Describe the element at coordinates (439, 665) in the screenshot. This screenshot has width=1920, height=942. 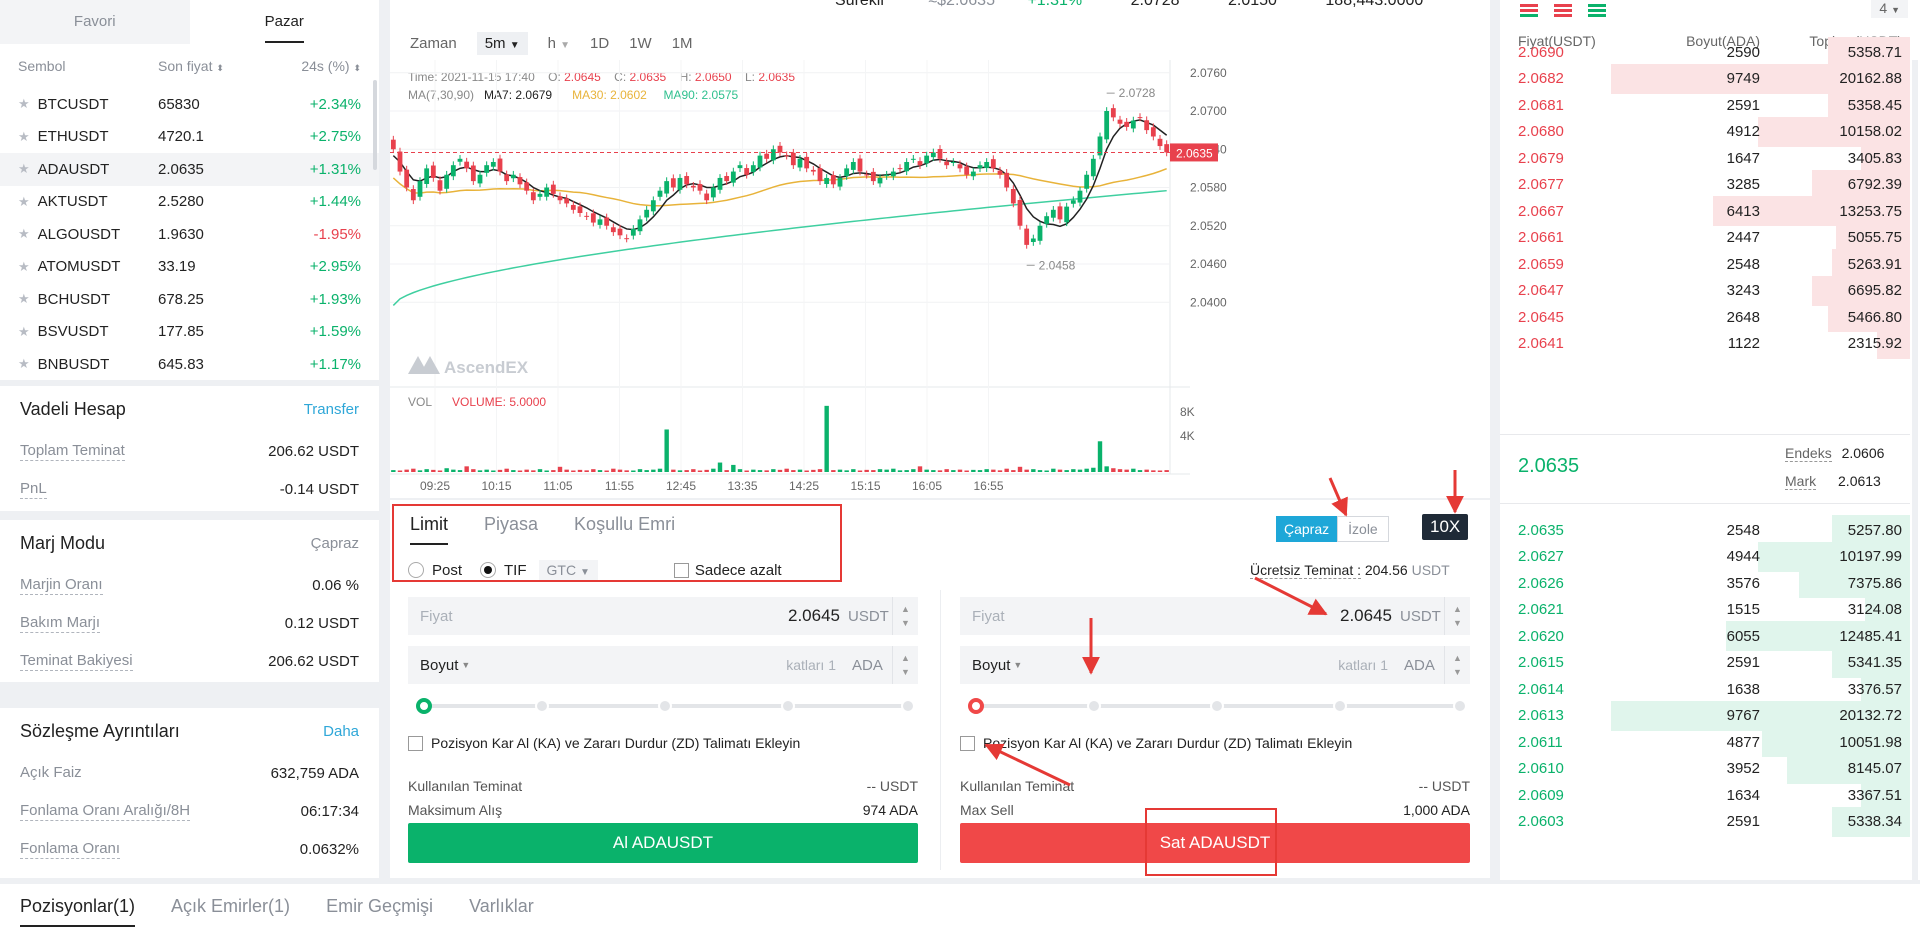
I see `buy-size-label: Boyut` at that location.